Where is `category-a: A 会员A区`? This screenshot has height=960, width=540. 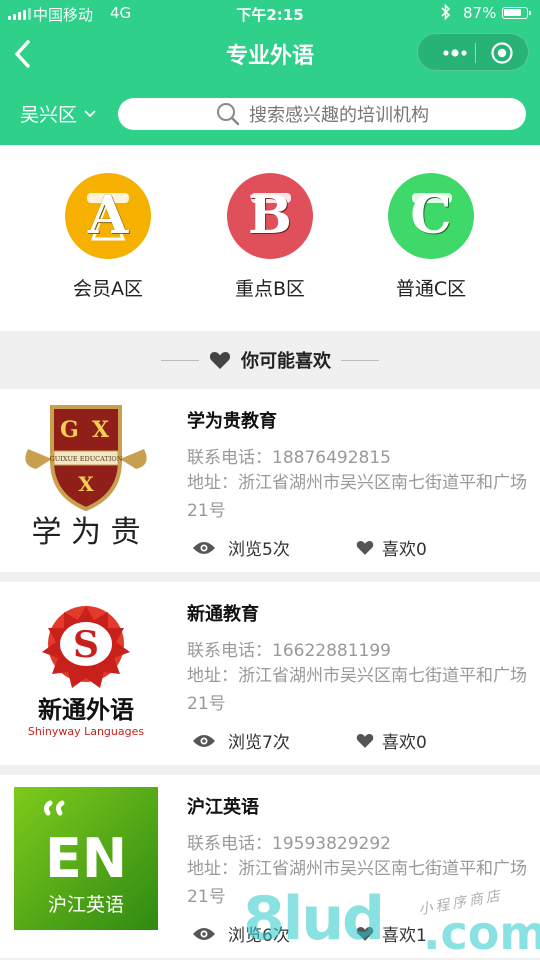
category-a: A 会员A区 is located at coordinates (108, 237).